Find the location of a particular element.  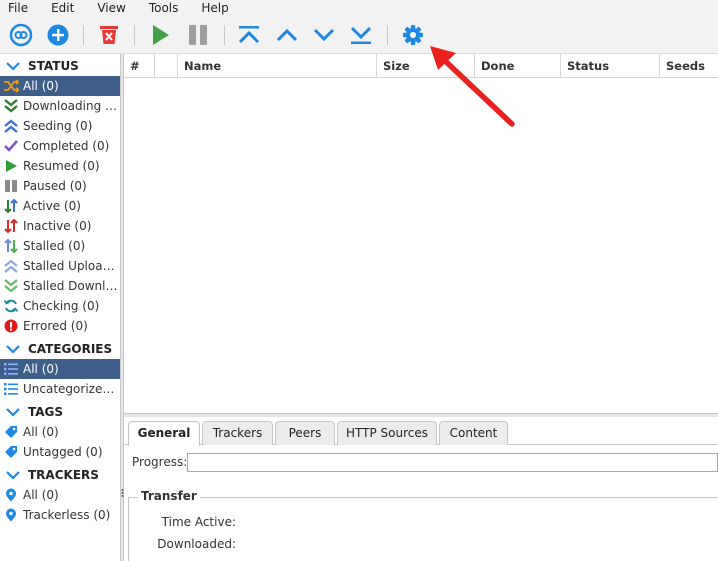

add-torrent-button is located at coordinates (58, 35).